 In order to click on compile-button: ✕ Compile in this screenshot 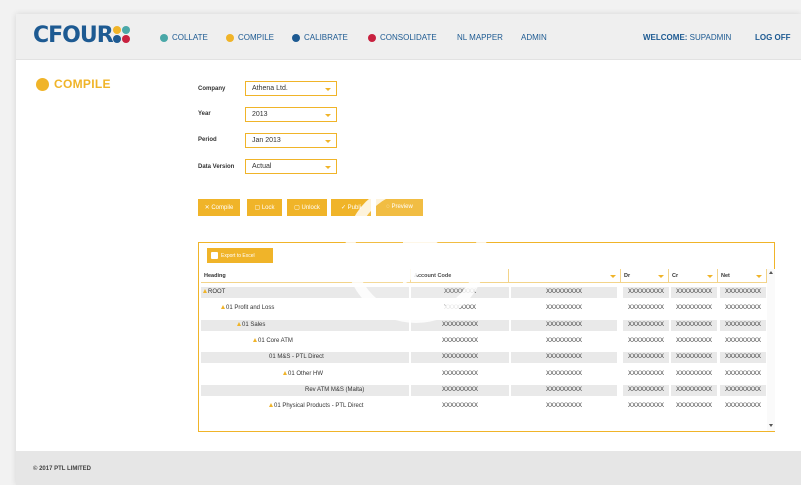, I will do `click(219, 207)`.